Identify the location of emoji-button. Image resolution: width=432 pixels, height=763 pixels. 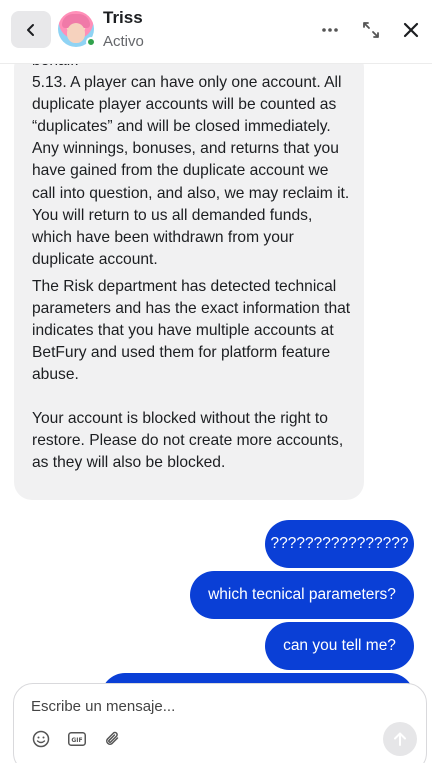
(41, 739).